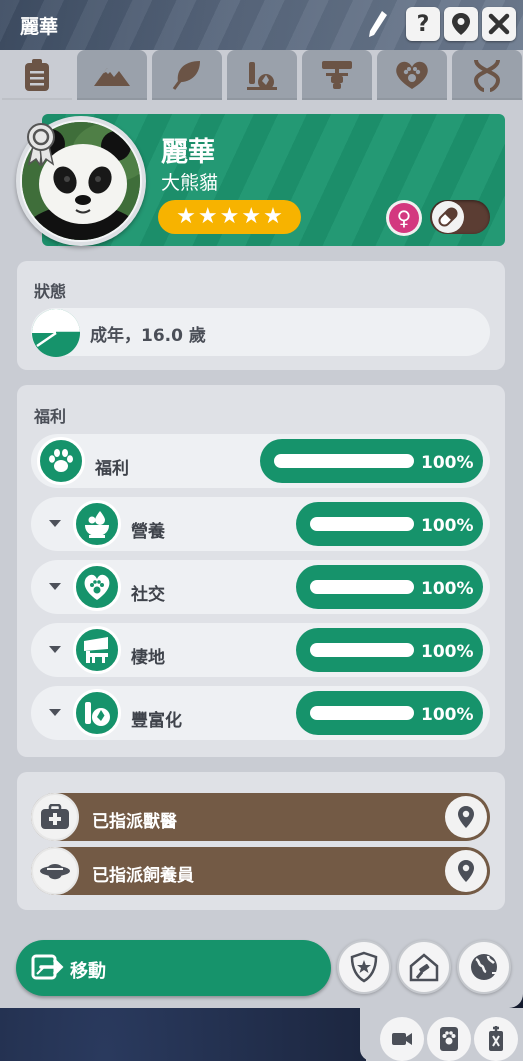  Describe the element at coordinates (41, 145) in the screenshot. I see `award-ribbon-icon` at that location.